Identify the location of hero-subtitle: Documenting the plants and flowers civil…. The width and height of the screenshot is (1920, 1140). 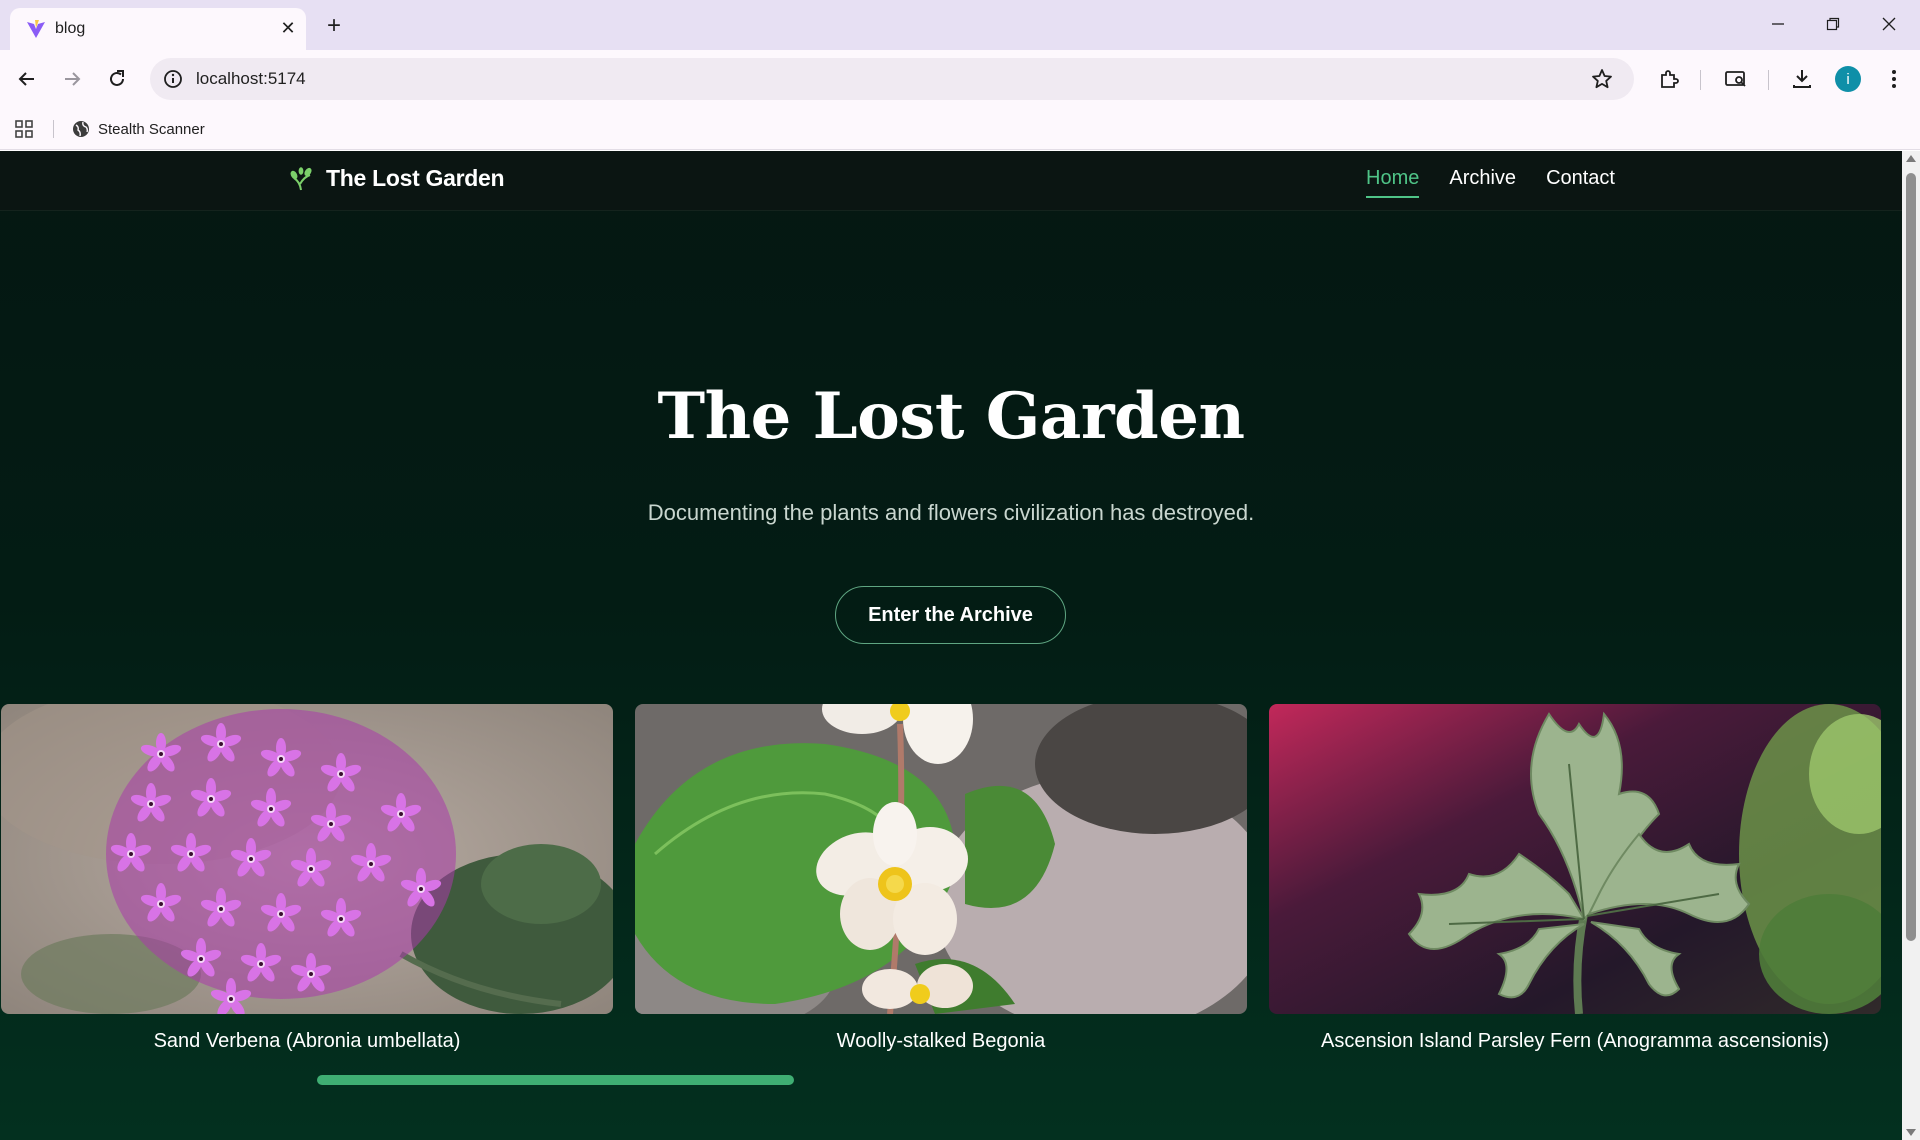
(951, 512).